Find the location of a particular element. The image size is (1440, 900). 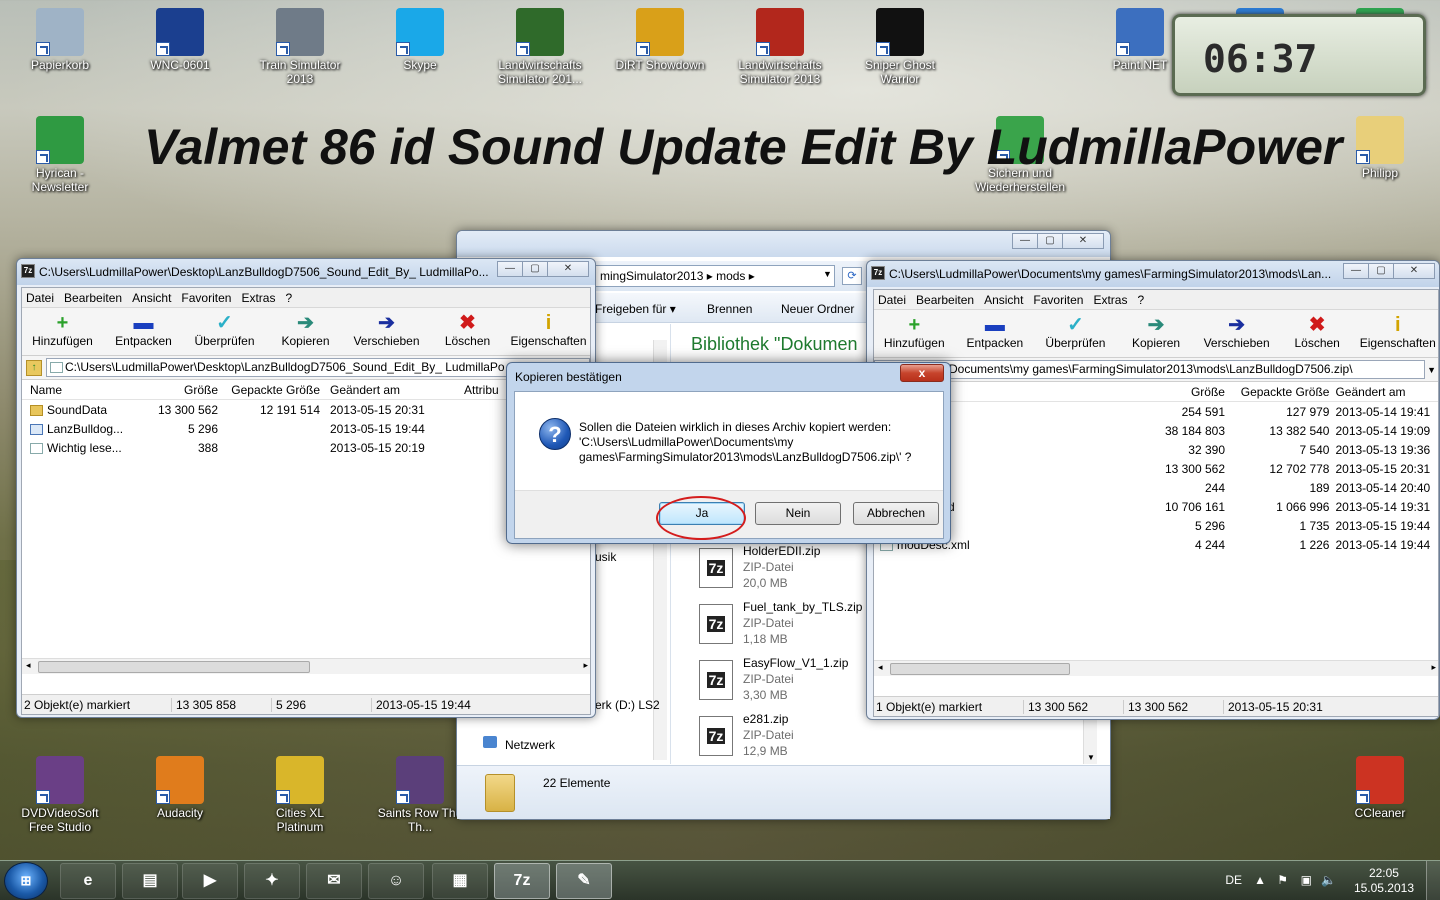

new-folder-button: Neuer Ordner is located at coordinates (817, 309).